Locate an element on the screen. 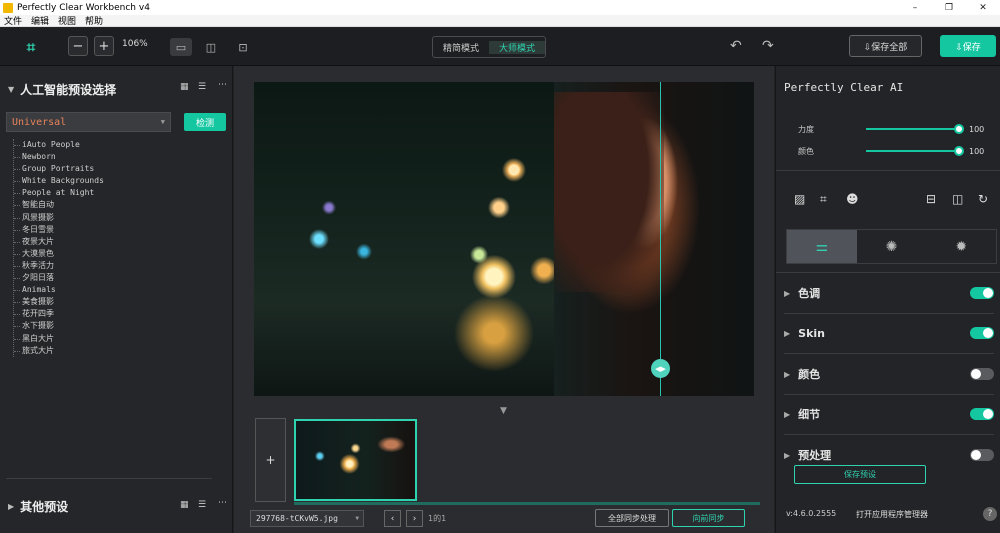 The width and height of the screenshot is (1000, 533). preprocess-toggle is located at coordinates (982, 455).